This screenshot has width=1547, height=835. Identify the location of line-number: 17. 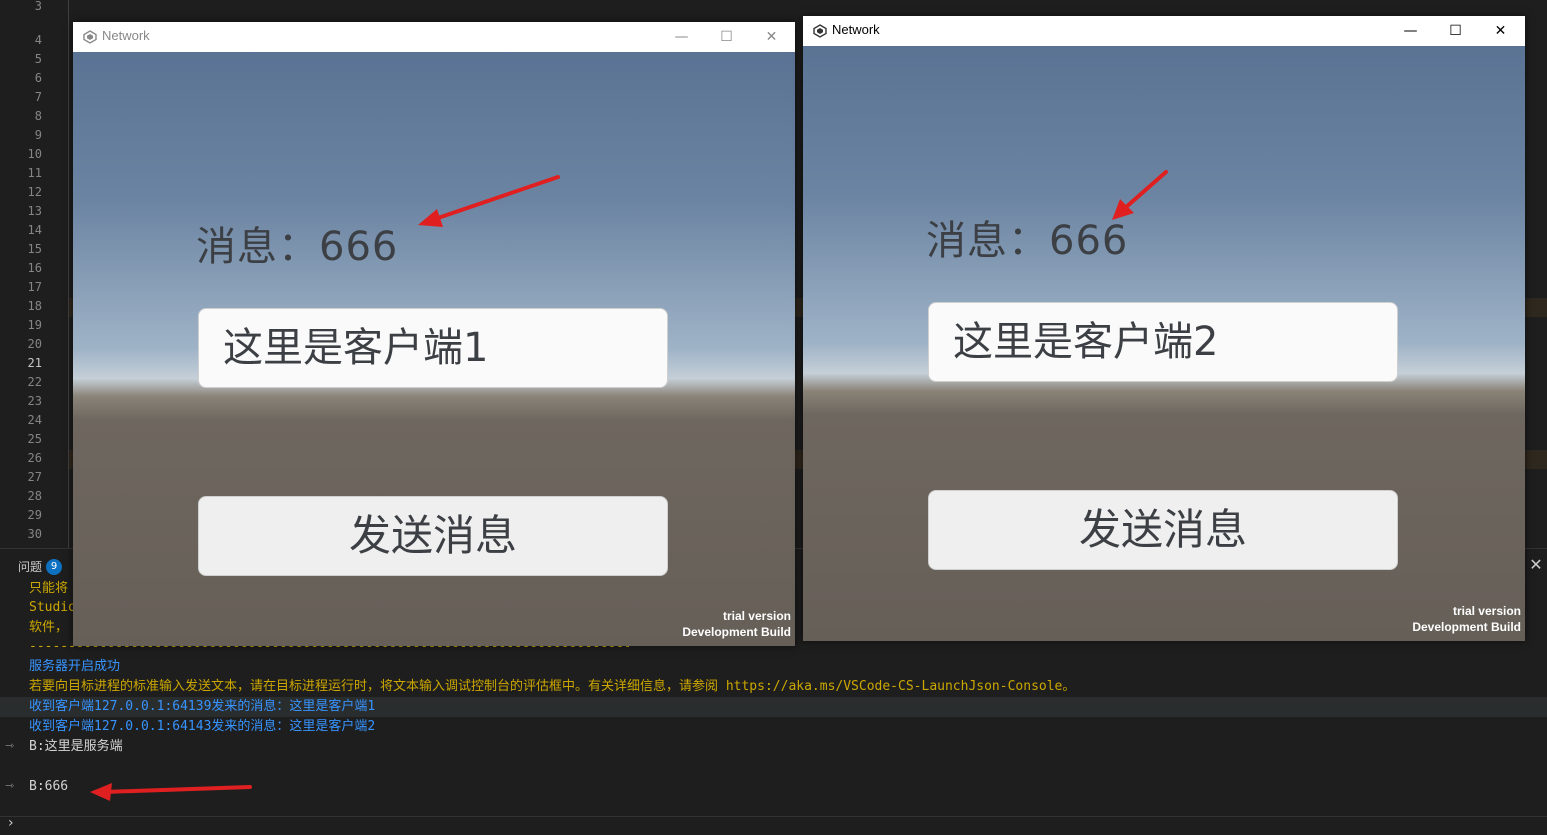
(34, 287).